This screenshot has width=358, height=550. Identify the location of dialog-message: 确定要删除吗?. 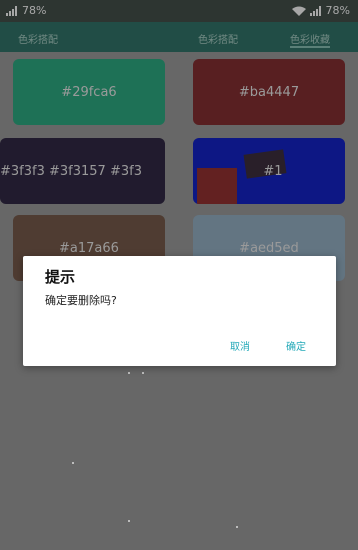
(81, 300).